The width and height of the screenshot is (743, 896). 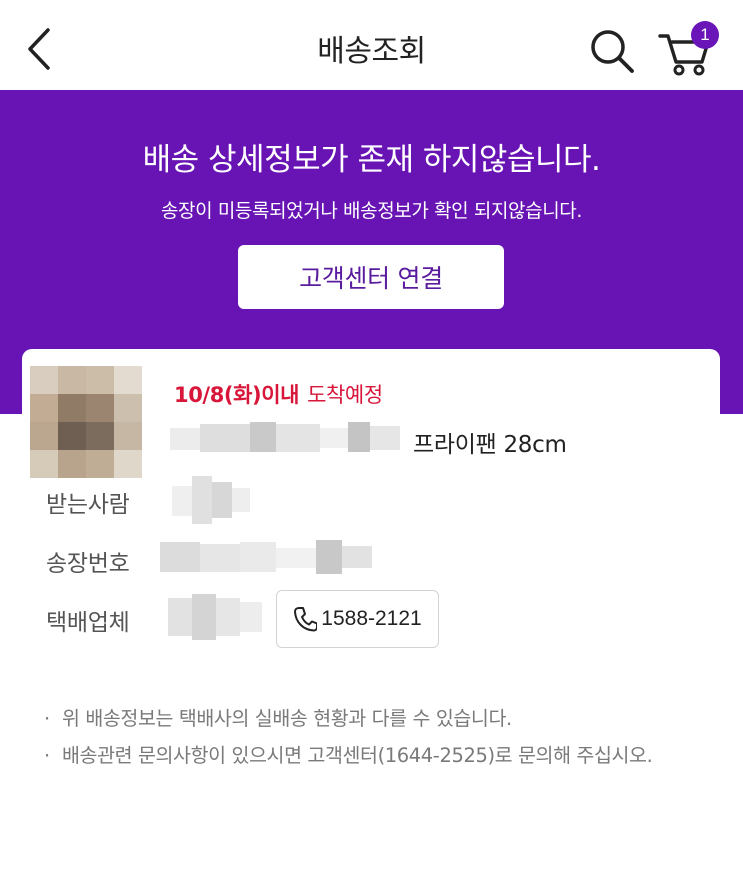 I want to click on courier-label: 택배업체, so click(x=88, y=623).